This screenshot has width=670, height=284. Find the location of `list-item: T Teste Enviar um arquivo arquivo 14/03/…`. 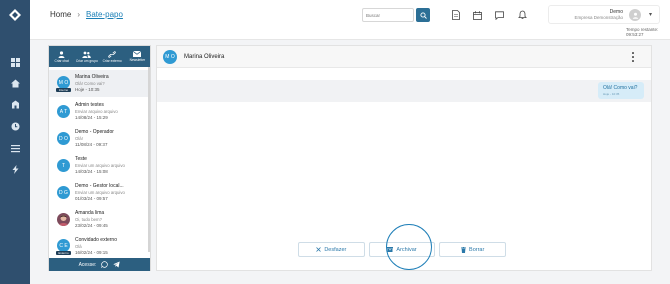

list-item: T Teste Enviar um arquivo arquivo 14/03/… is located at coordinates (98, 164).